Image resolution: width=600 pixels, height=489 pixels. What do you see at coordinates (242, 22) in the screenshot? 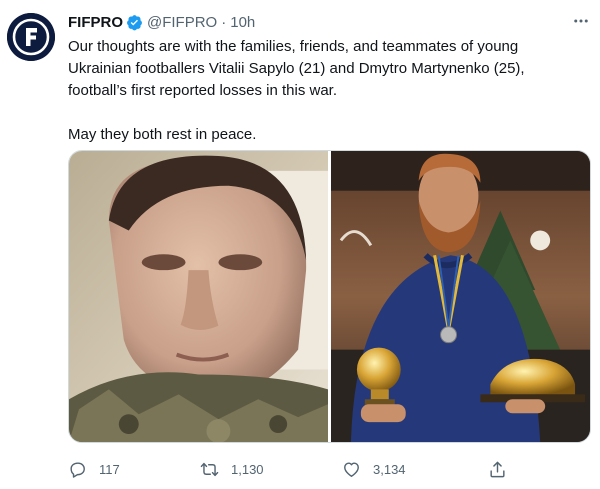
I see `tweet-timestamp: 10h` at bounding box center [242, 22].